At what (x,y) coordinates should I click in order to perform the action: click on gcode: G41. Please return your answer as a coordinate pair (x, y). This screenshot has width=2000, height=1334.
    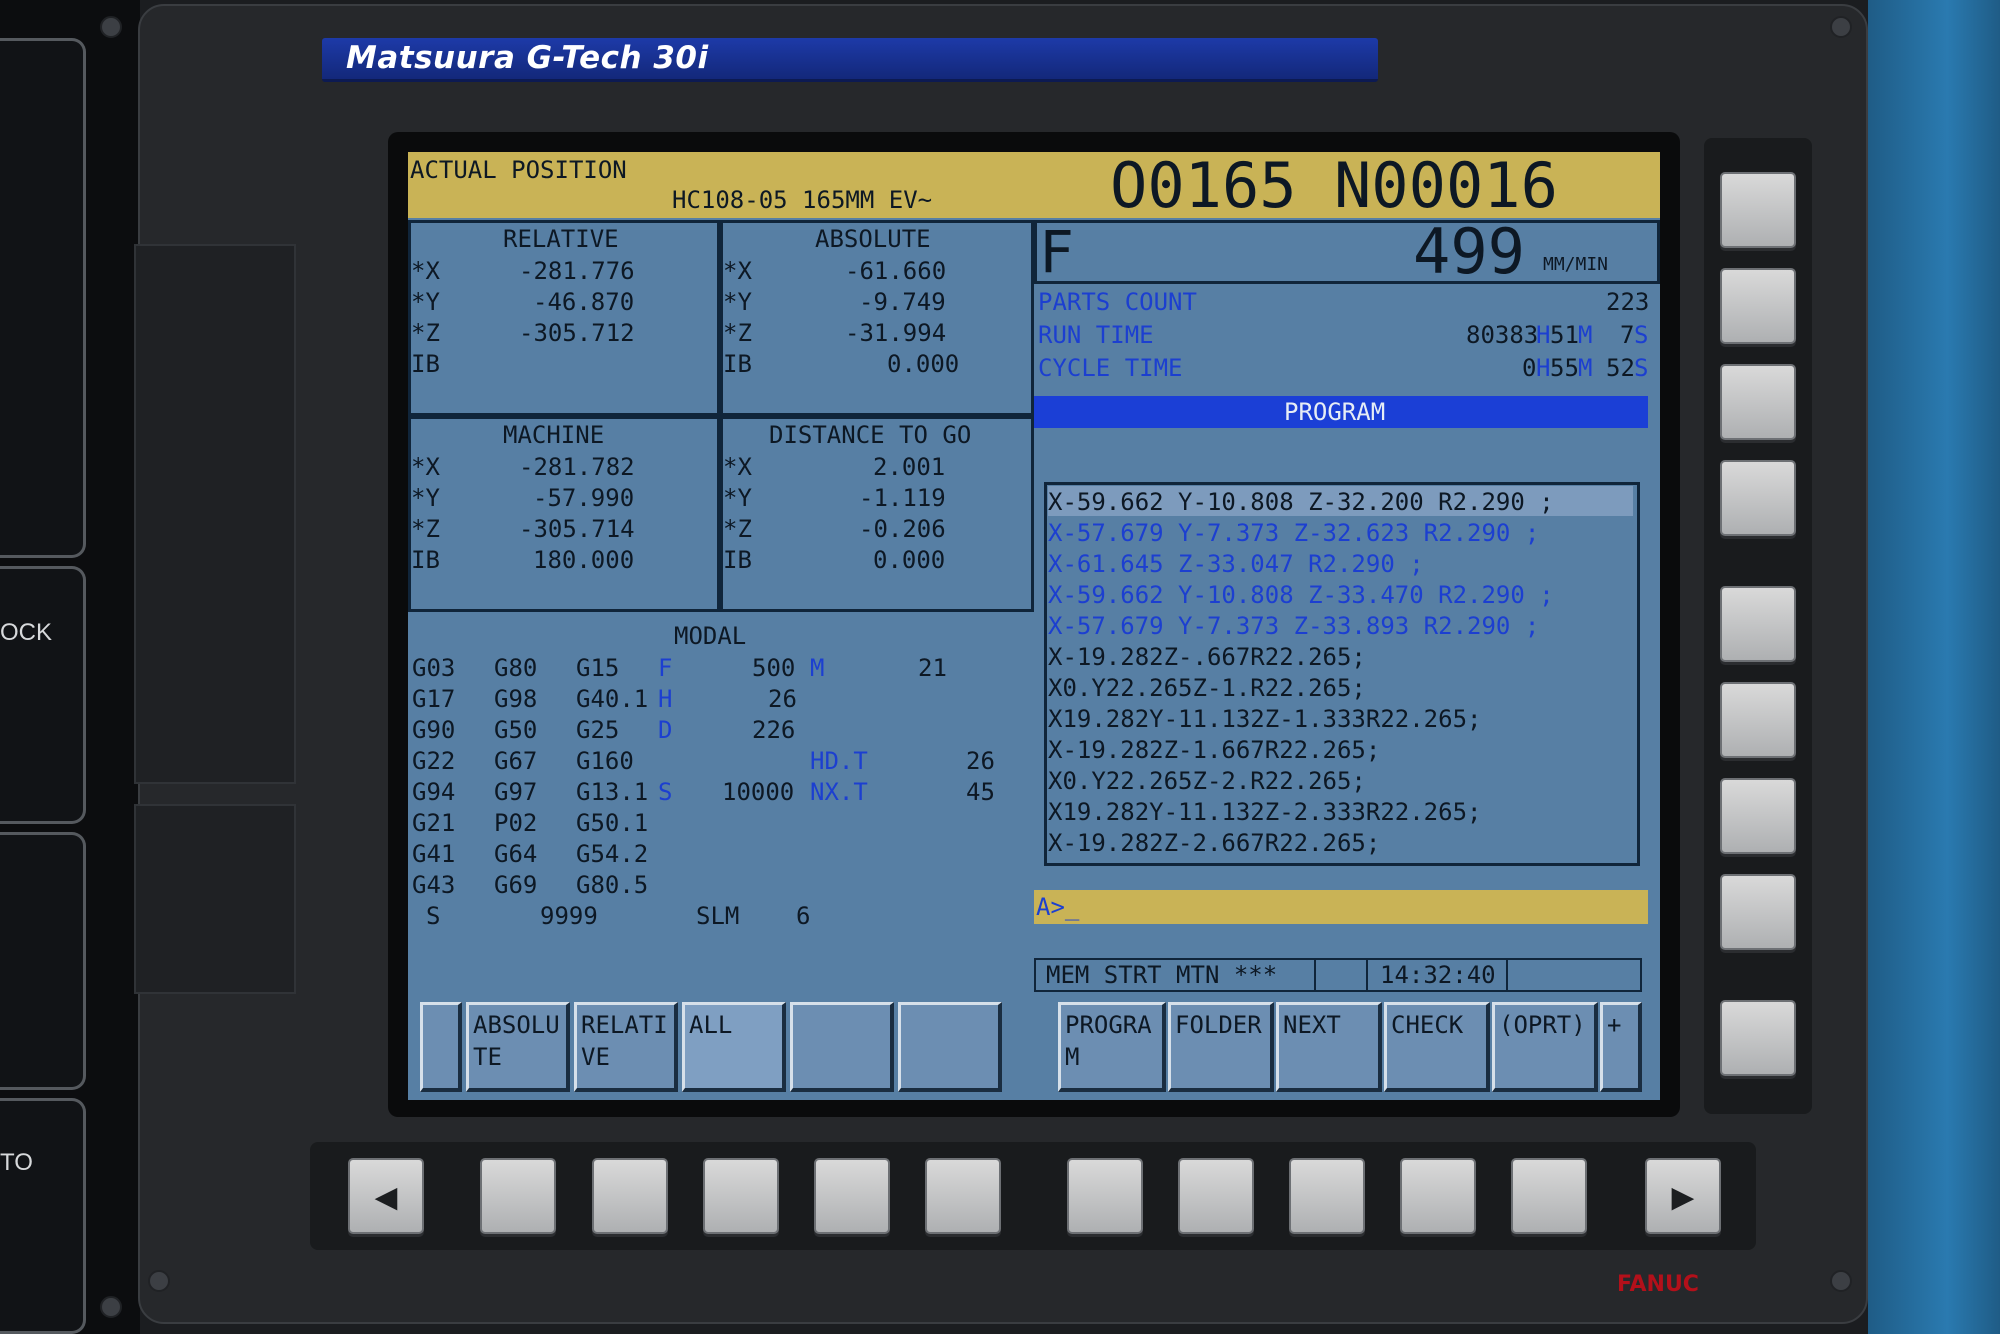
    Looking at the image, I should click on (434, 854).